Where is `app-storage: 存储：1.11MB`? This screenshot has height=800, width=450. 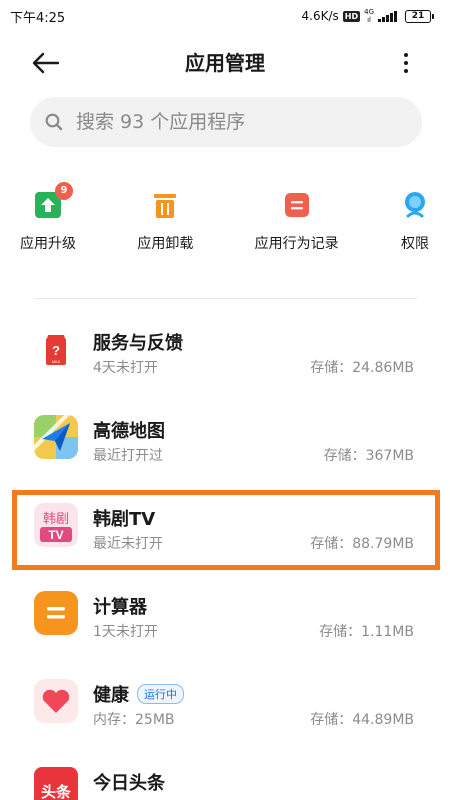
app-storage: 存储：1.11MB is located at coordinates (366, 632).